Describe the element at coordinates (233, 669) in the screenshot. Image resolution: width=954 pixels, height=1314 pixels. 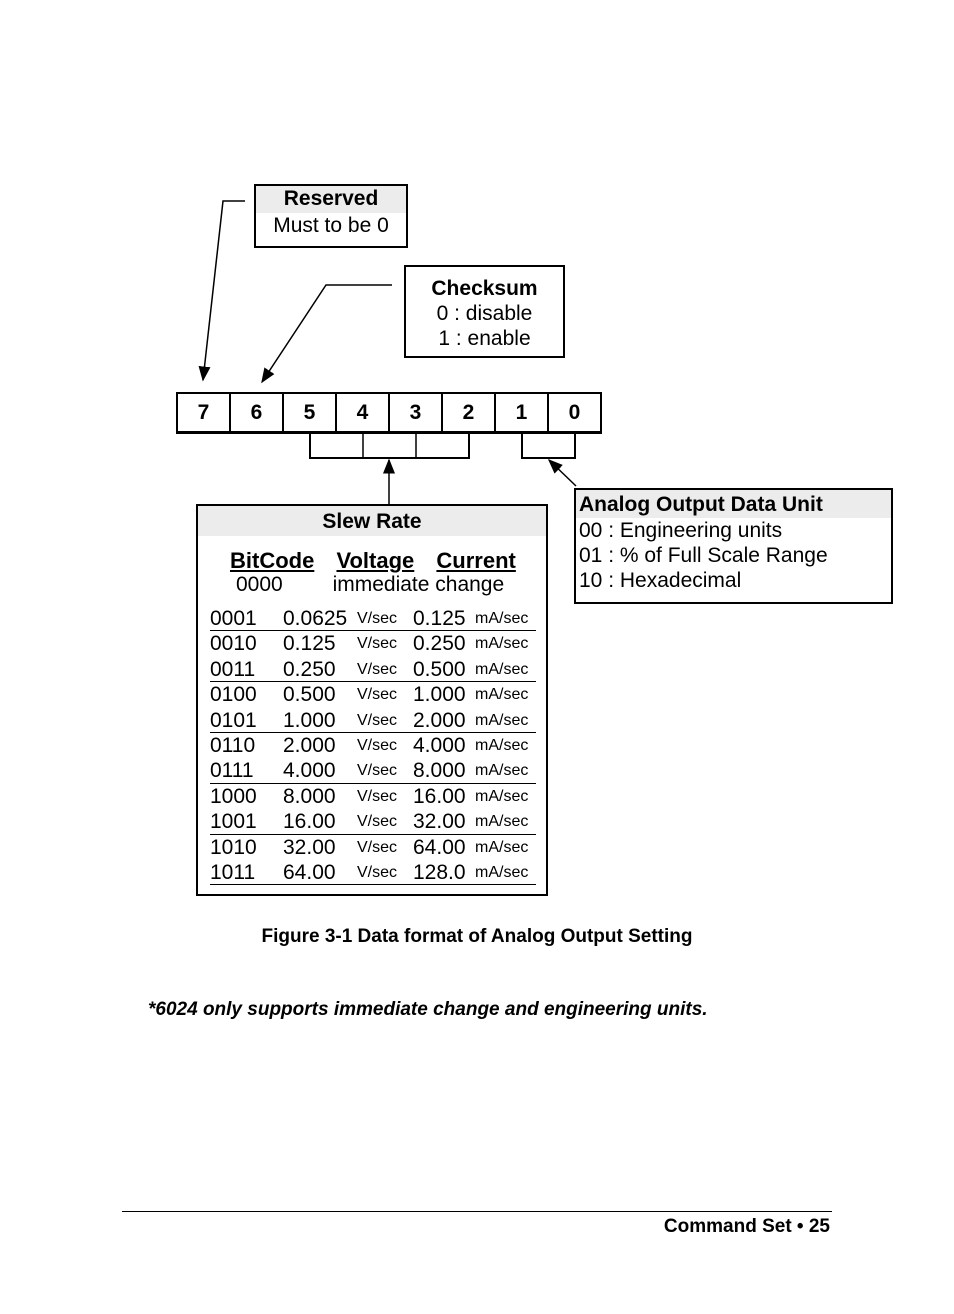
I see `bitcode-cell: 0011` at that location.